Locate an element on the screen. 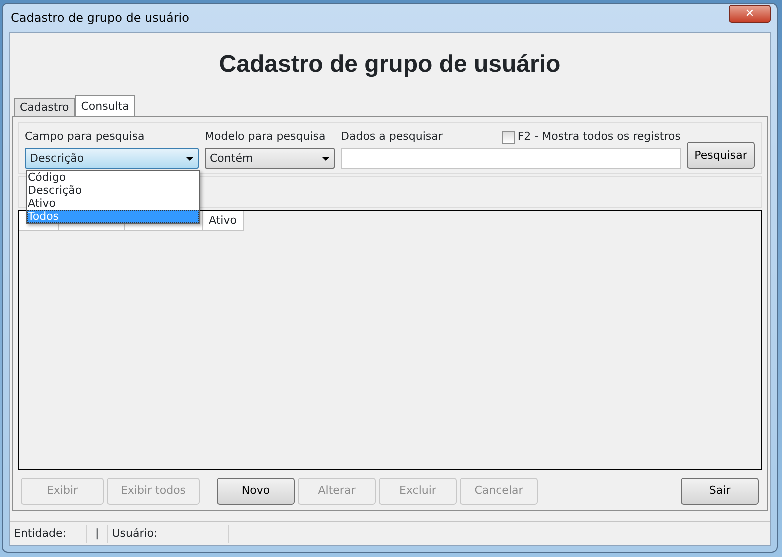 This screenshot has width=782, height=557. action-button: Novo is located at coordinates (256, 491).